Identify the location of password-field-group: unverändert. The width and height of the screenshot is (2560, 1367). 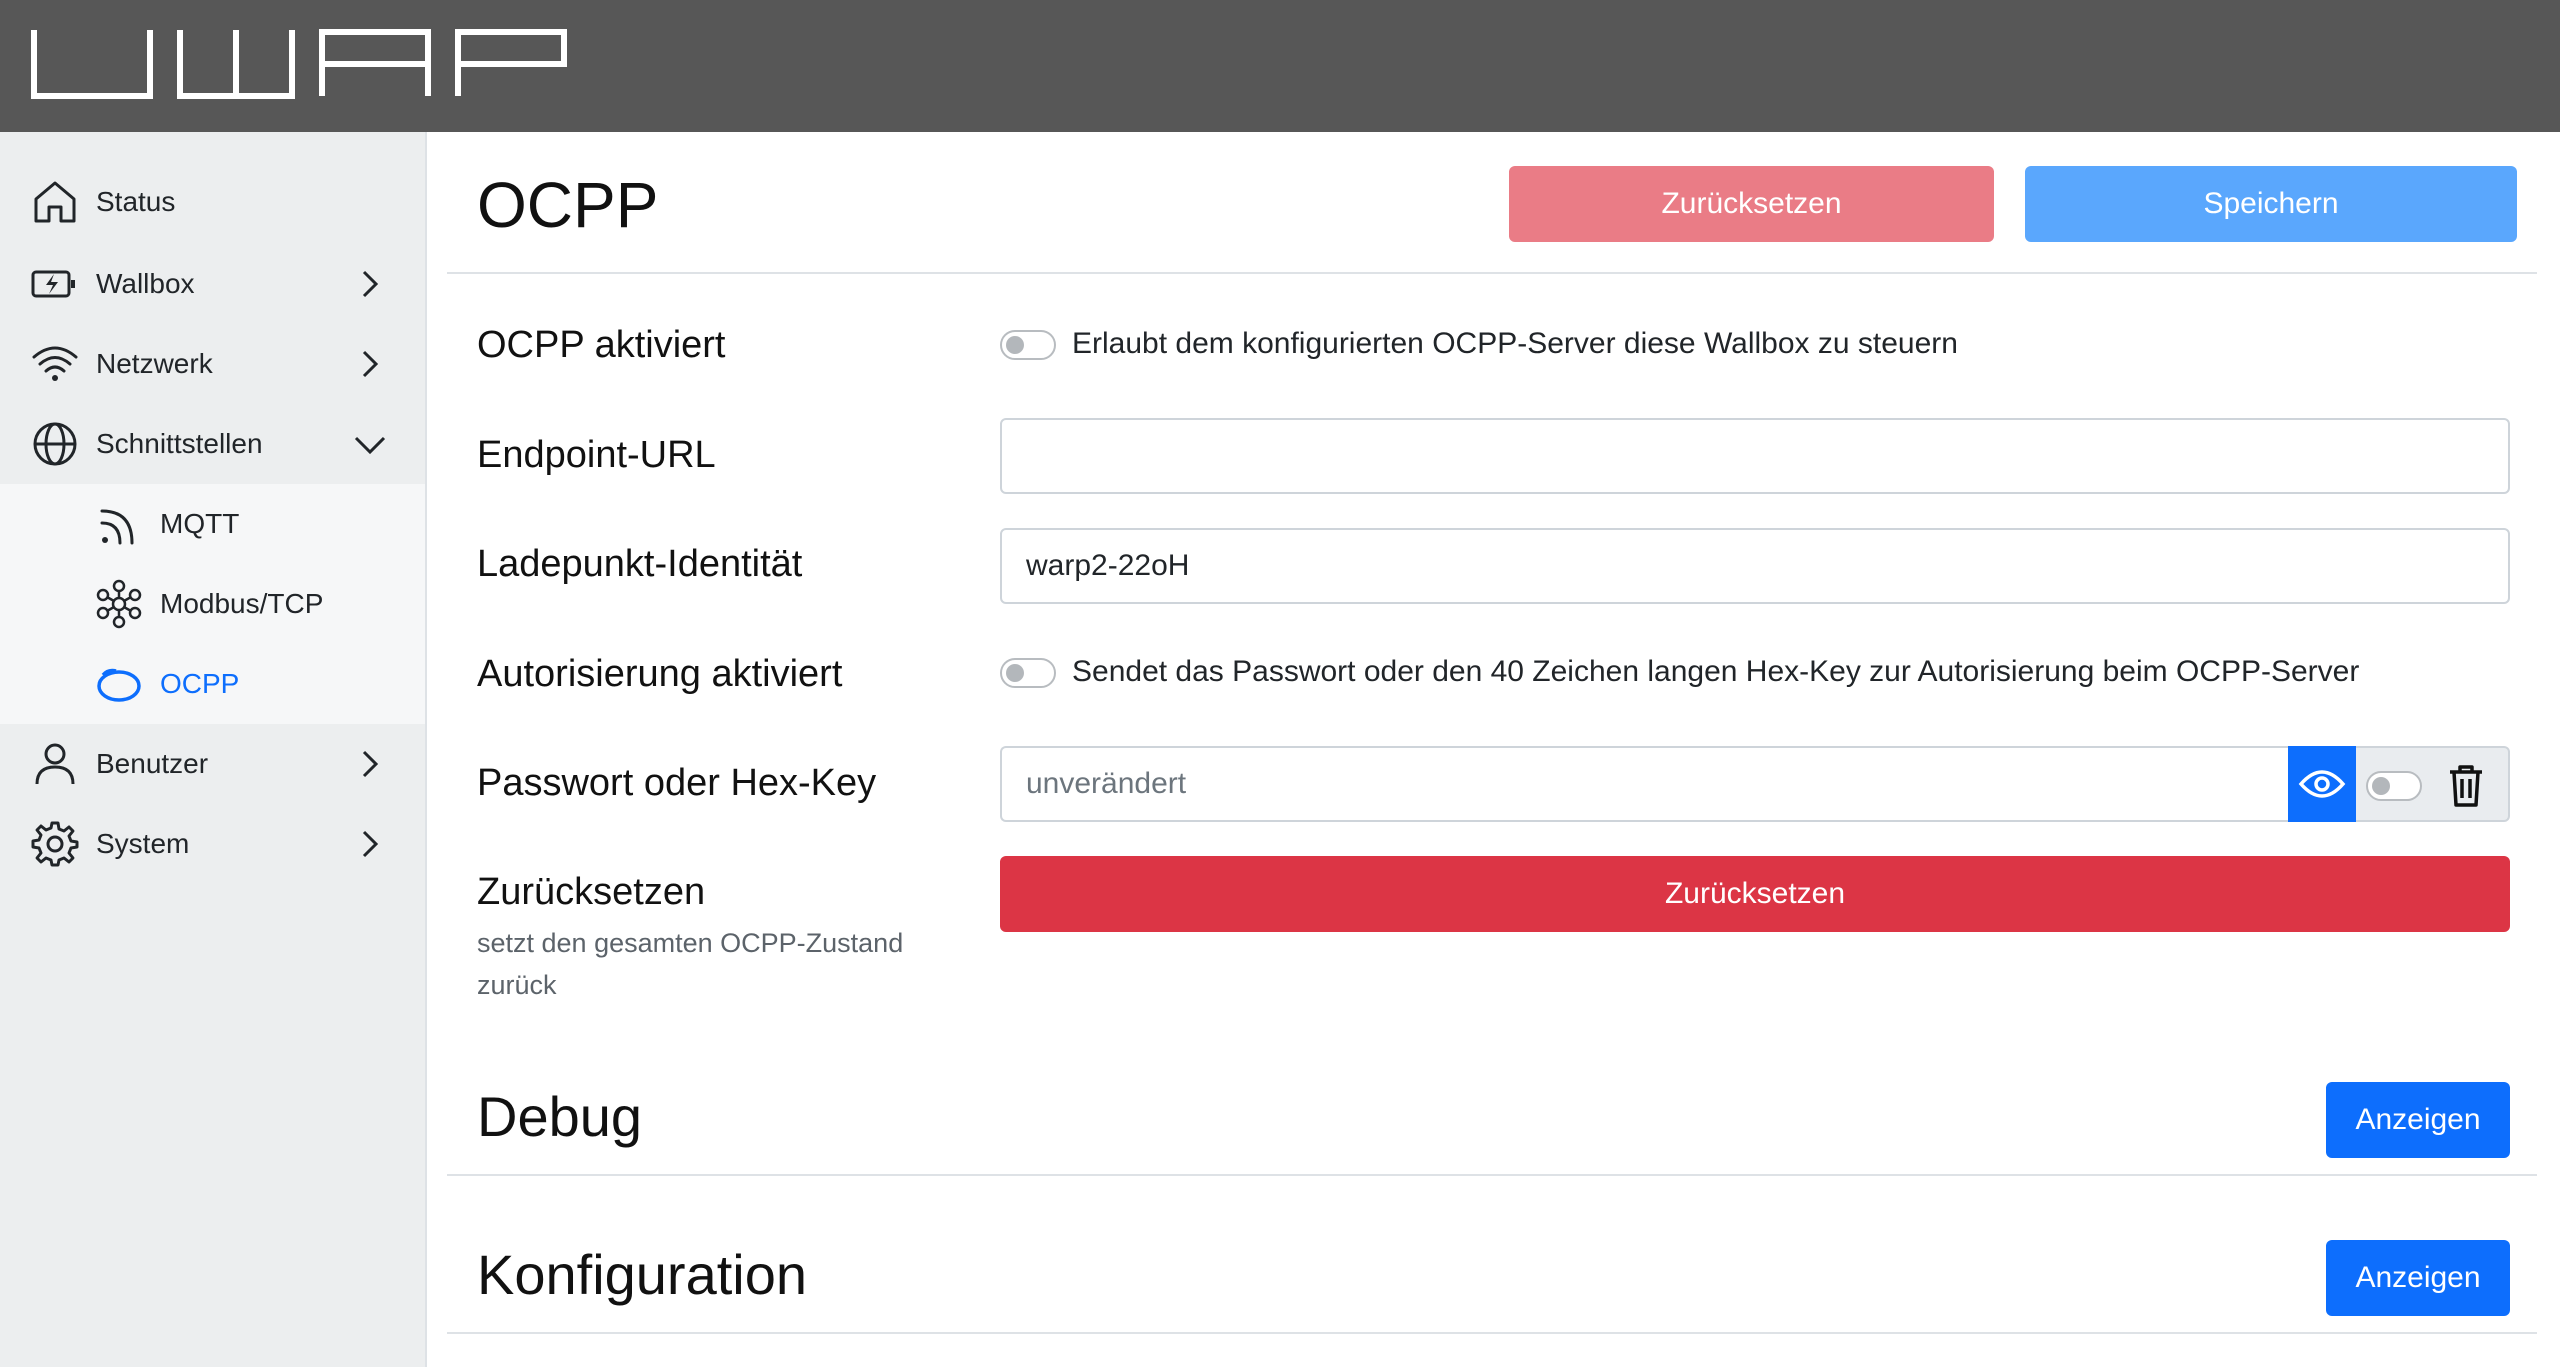
(1755, 784).